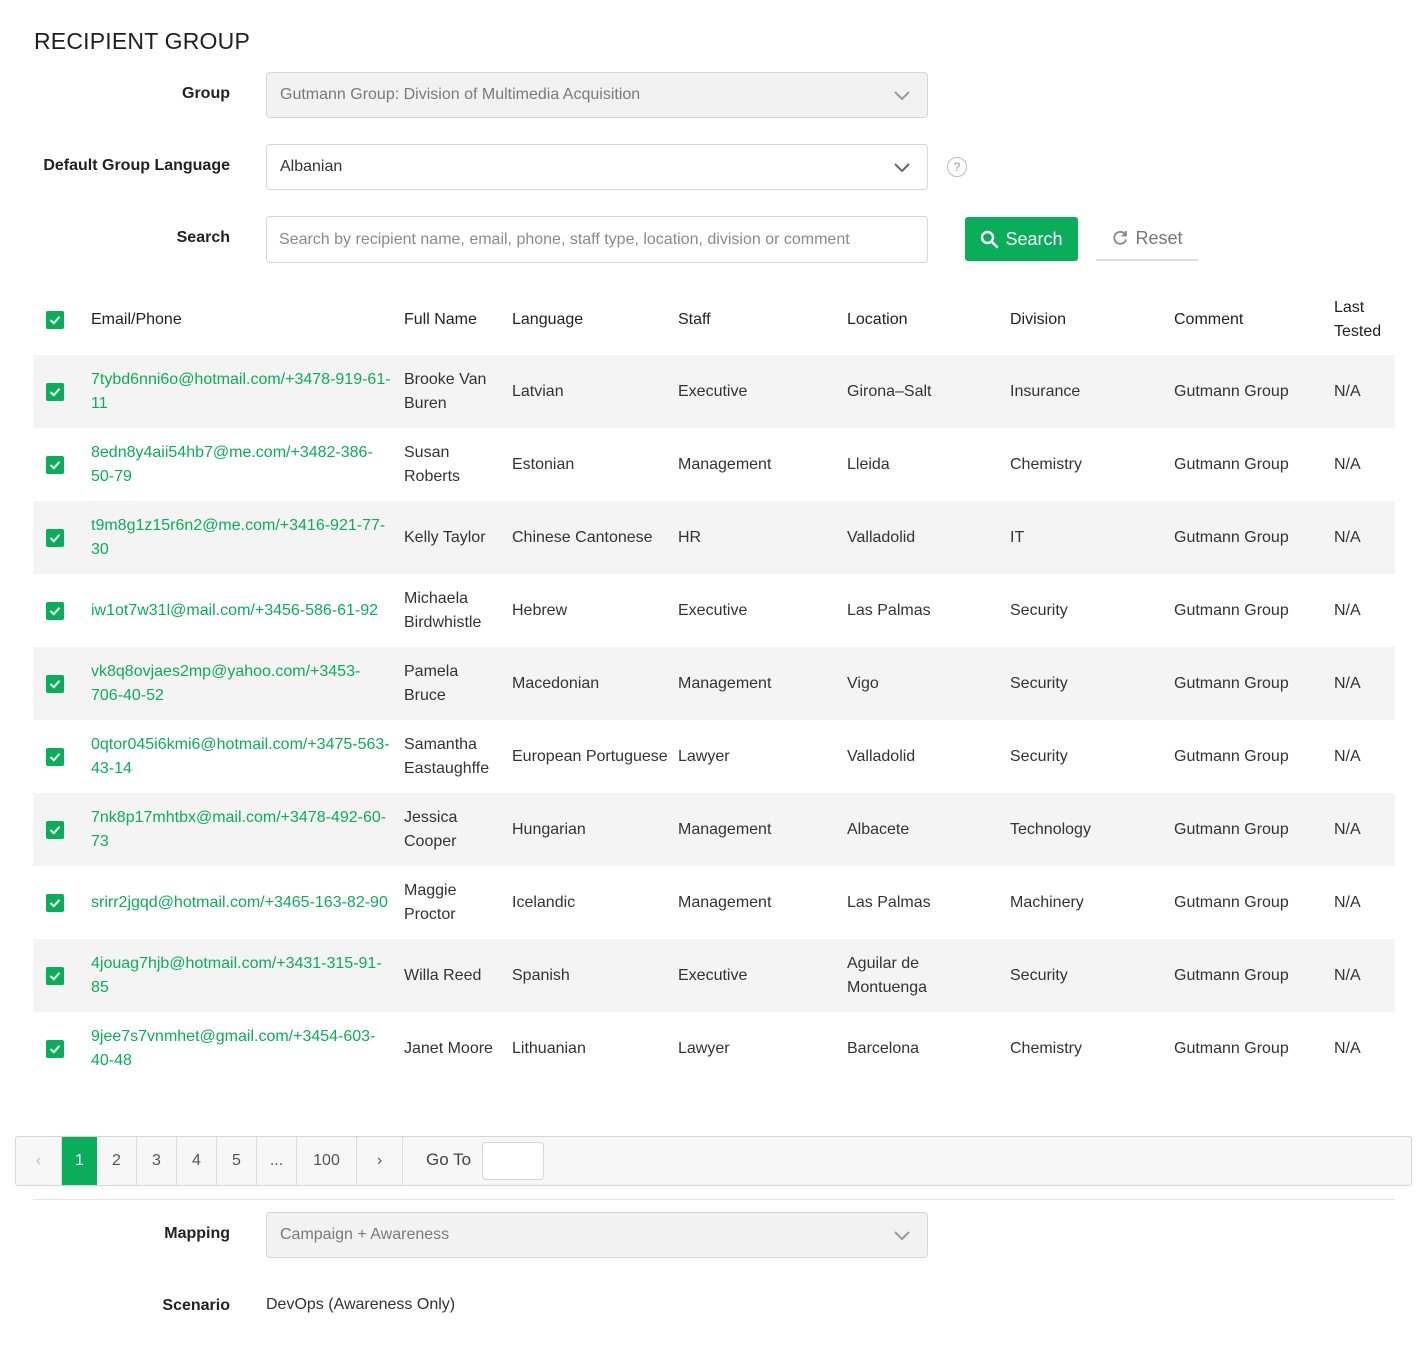  Describe the element at coordinates (928, 537) in the screenshot. I see `cell-location: Valladolid` at that location.